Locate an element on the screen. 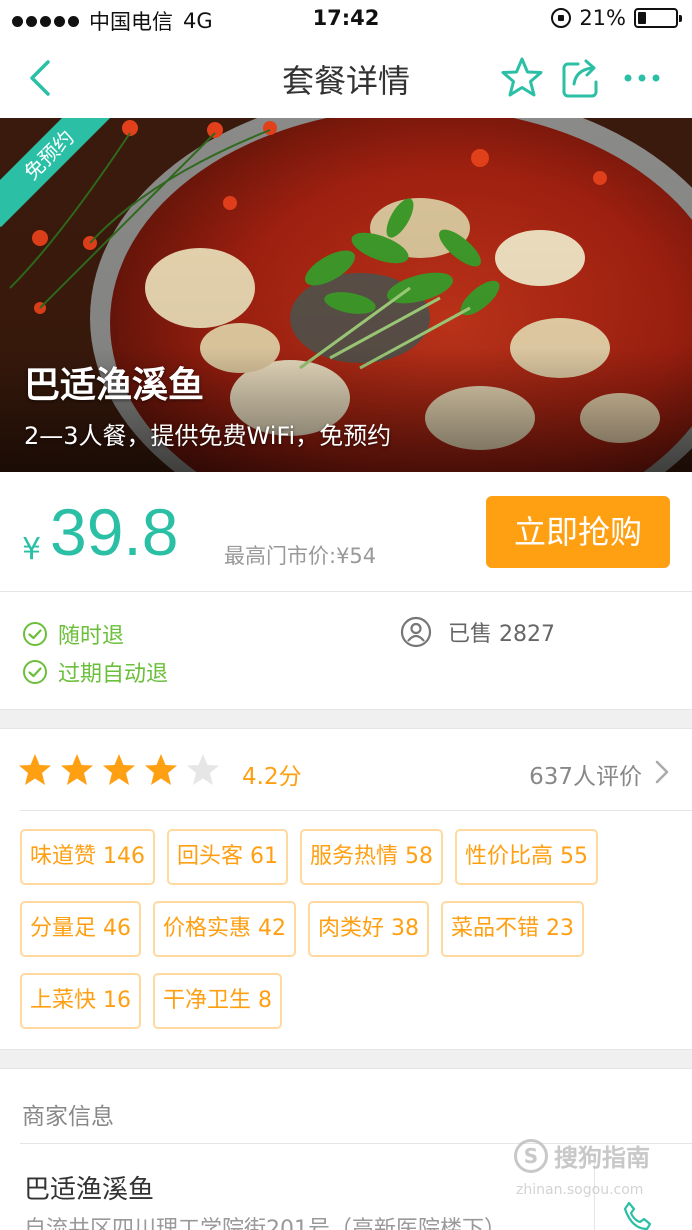 This screenshot has width=692, height=1230. sold-count: 已售 2827 is located at coordinates (477, 632).